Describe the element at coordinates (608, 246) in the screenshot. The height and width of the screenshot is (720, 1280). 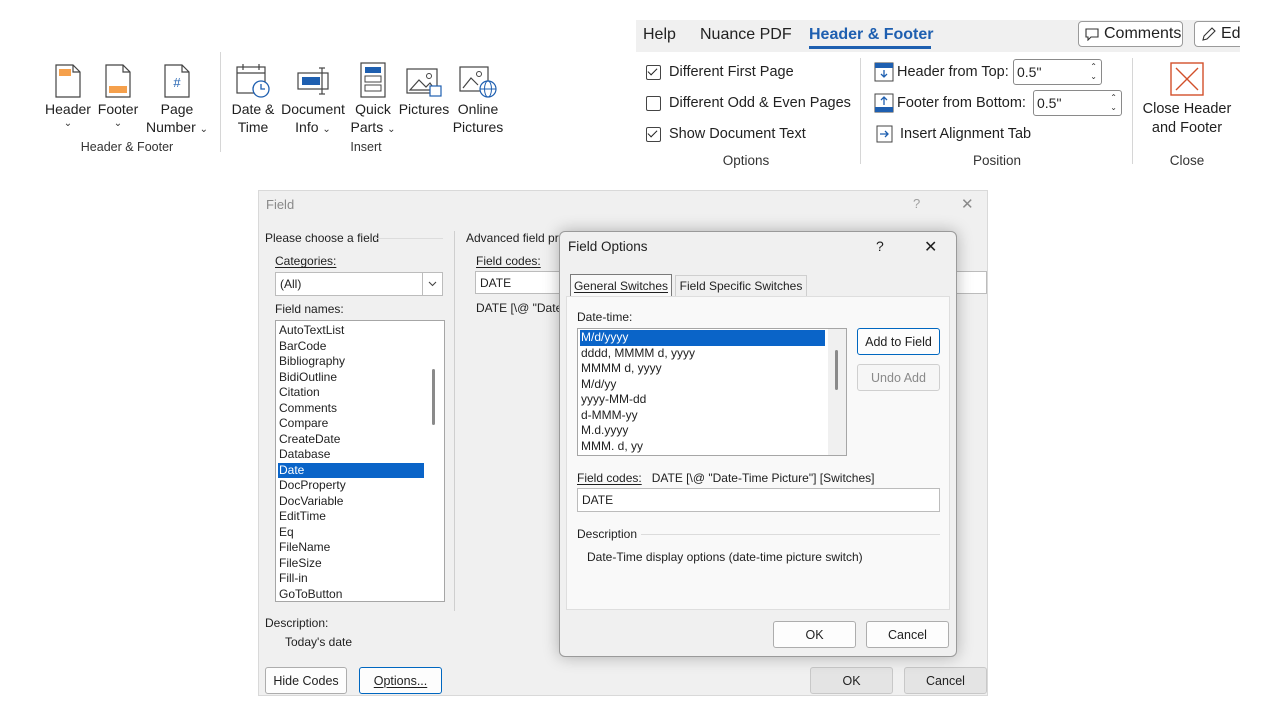
I see `dialog-title: Field Options` at that location.